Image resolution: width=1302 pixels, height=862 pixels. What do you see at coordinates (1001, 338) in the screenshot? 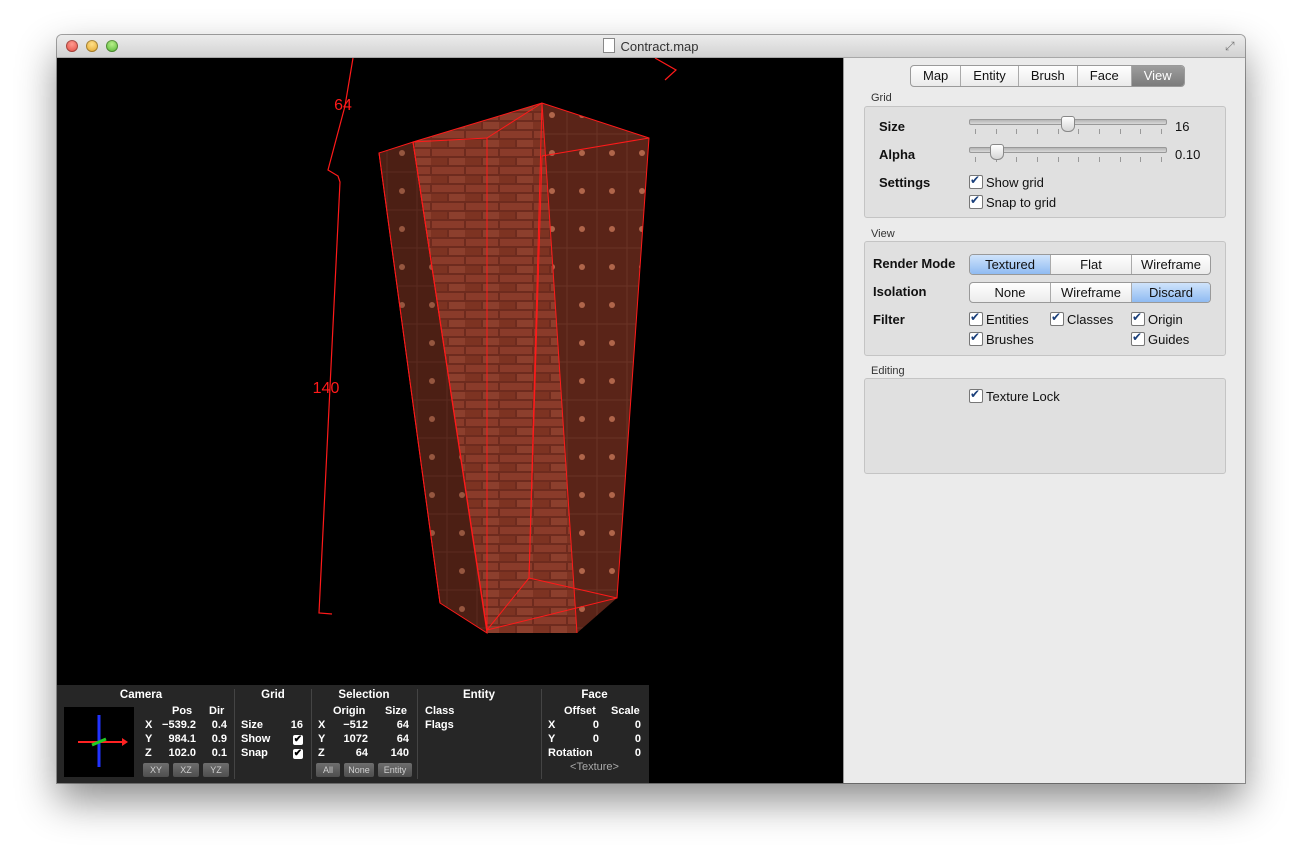
I see `filter-brushes-checkbox: Brushes` at bounding box center [1001, 338].